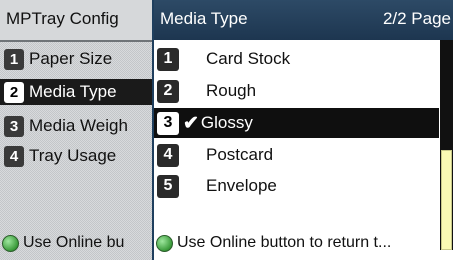 The width and height of the screenshot is (453, 260). Describe the element at coordinates (296, 186) in the screenshot. I see `media-option-envelope: 5 Envelope` at that location.